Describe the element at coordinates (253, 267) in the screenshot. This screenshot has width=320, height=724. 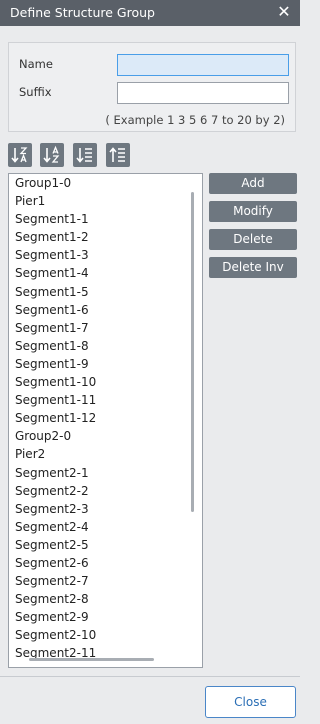
I see `delete-inv-button: Delete Inv` at that location.